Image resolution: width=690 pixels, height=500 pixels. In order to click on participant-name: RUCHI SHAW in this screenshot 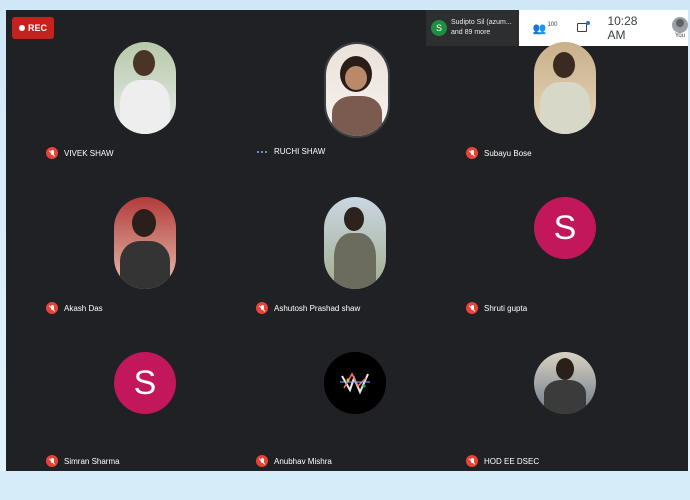, I will do `click(300, 151)`.